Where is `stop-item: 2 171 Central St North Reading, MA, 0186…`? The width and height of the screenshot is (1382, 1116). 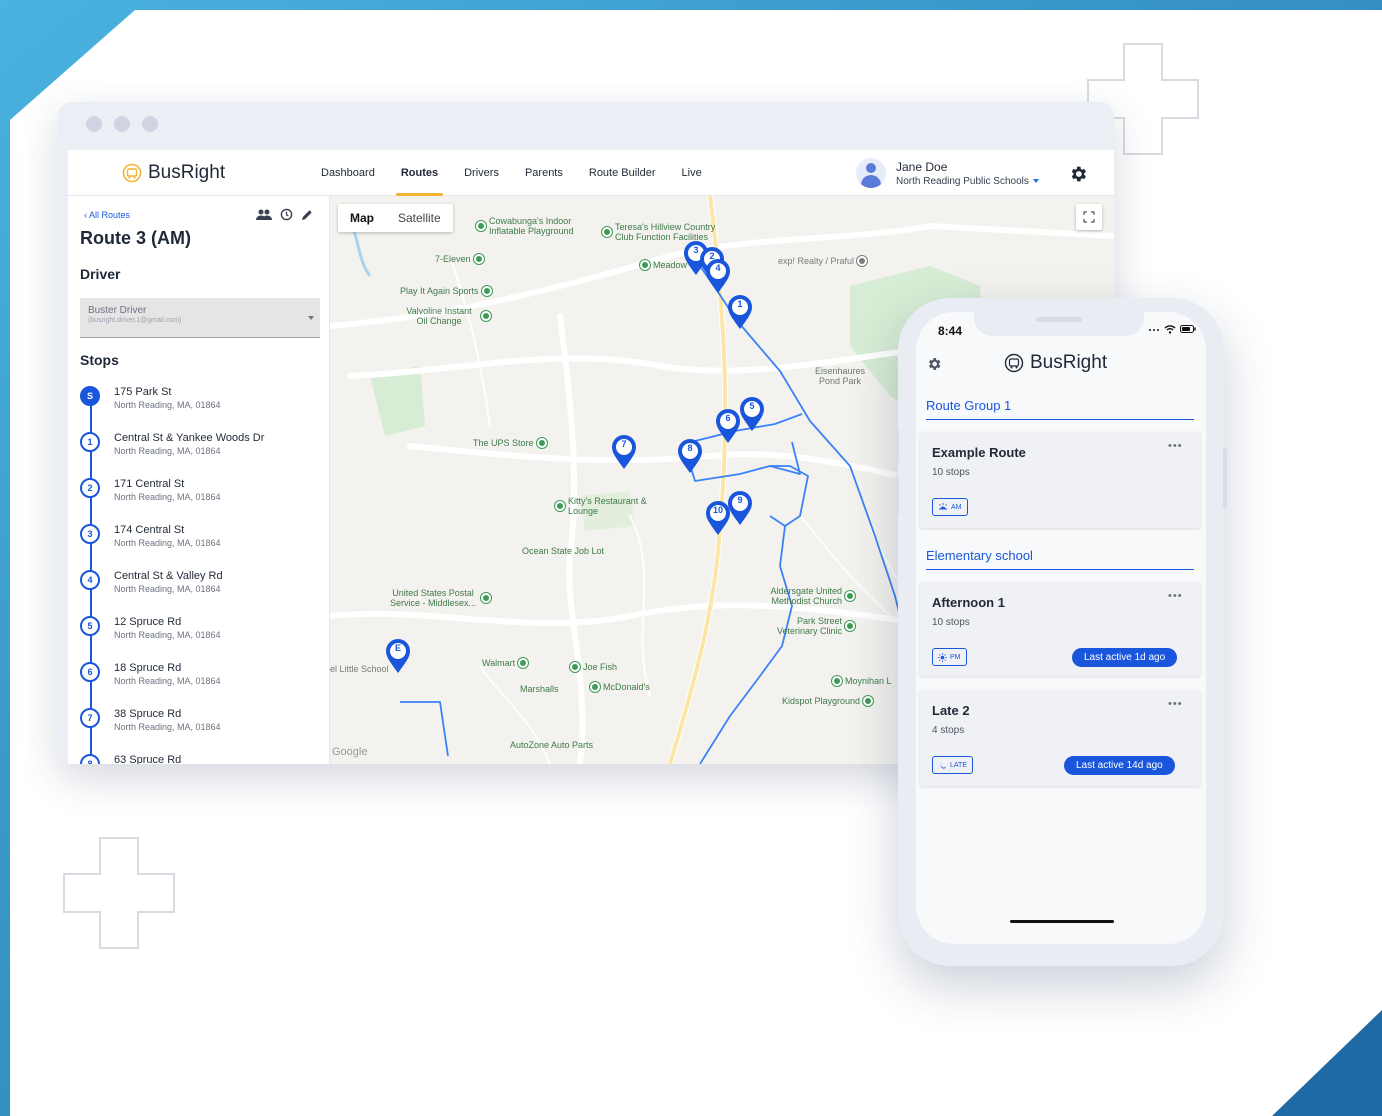
stop-item: 2 171 Central St North Reading, MA, 0186… is located at coordinates (198, 501).